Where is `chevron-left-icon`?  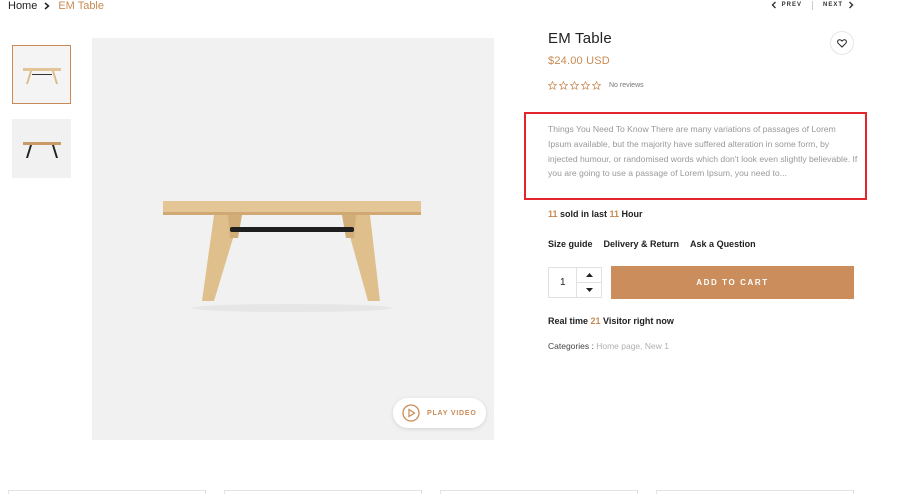 chevron-left-icon is located at coordinates (773, 5).